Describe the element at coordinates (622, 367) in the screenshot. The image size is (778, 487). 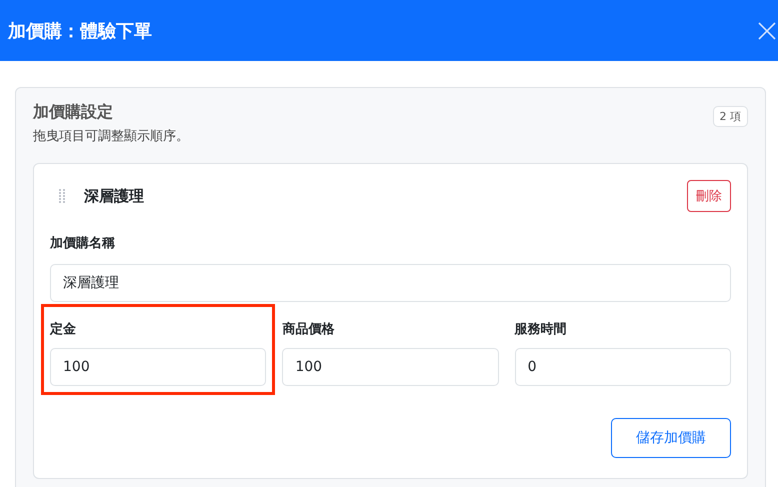
I see `number-input: 0` at that location.